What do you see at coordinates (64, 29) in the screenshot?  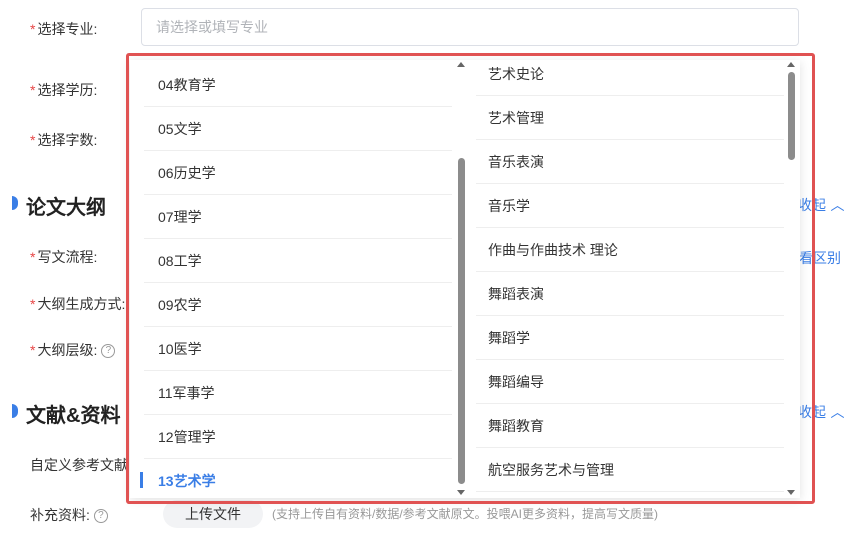 I see `major-label: * 选择专业:` at bounding box center [64, 29].